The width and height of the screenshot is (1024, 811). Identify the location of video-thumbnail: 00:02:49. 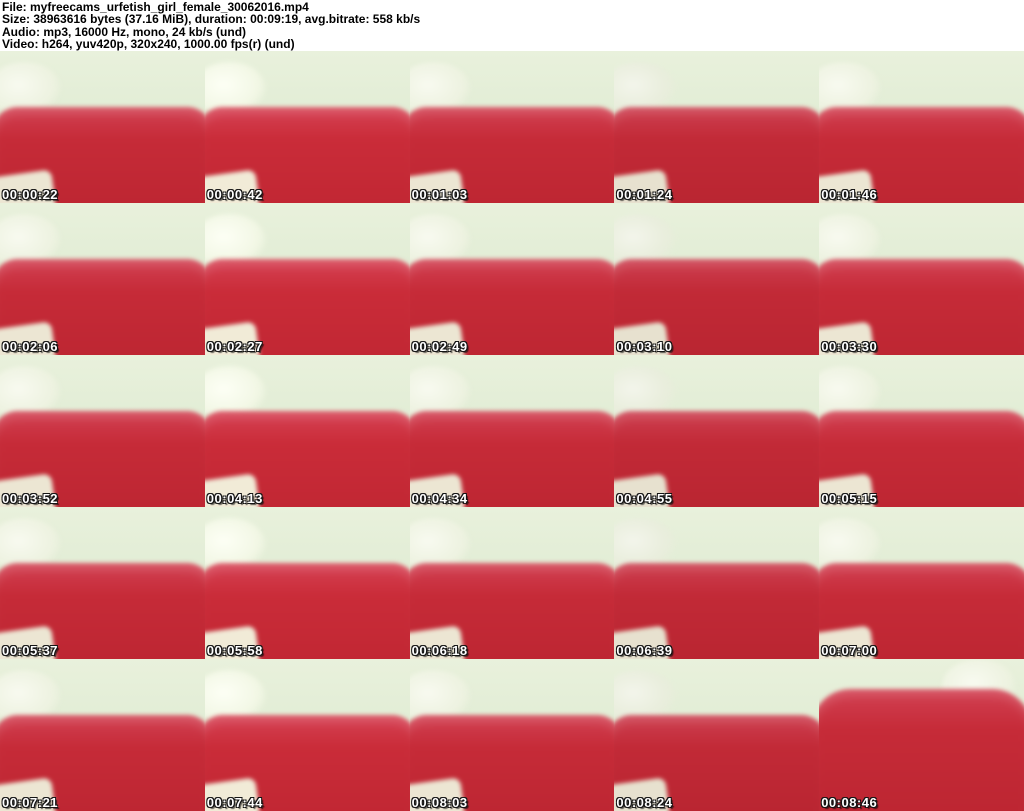
(512, 279).